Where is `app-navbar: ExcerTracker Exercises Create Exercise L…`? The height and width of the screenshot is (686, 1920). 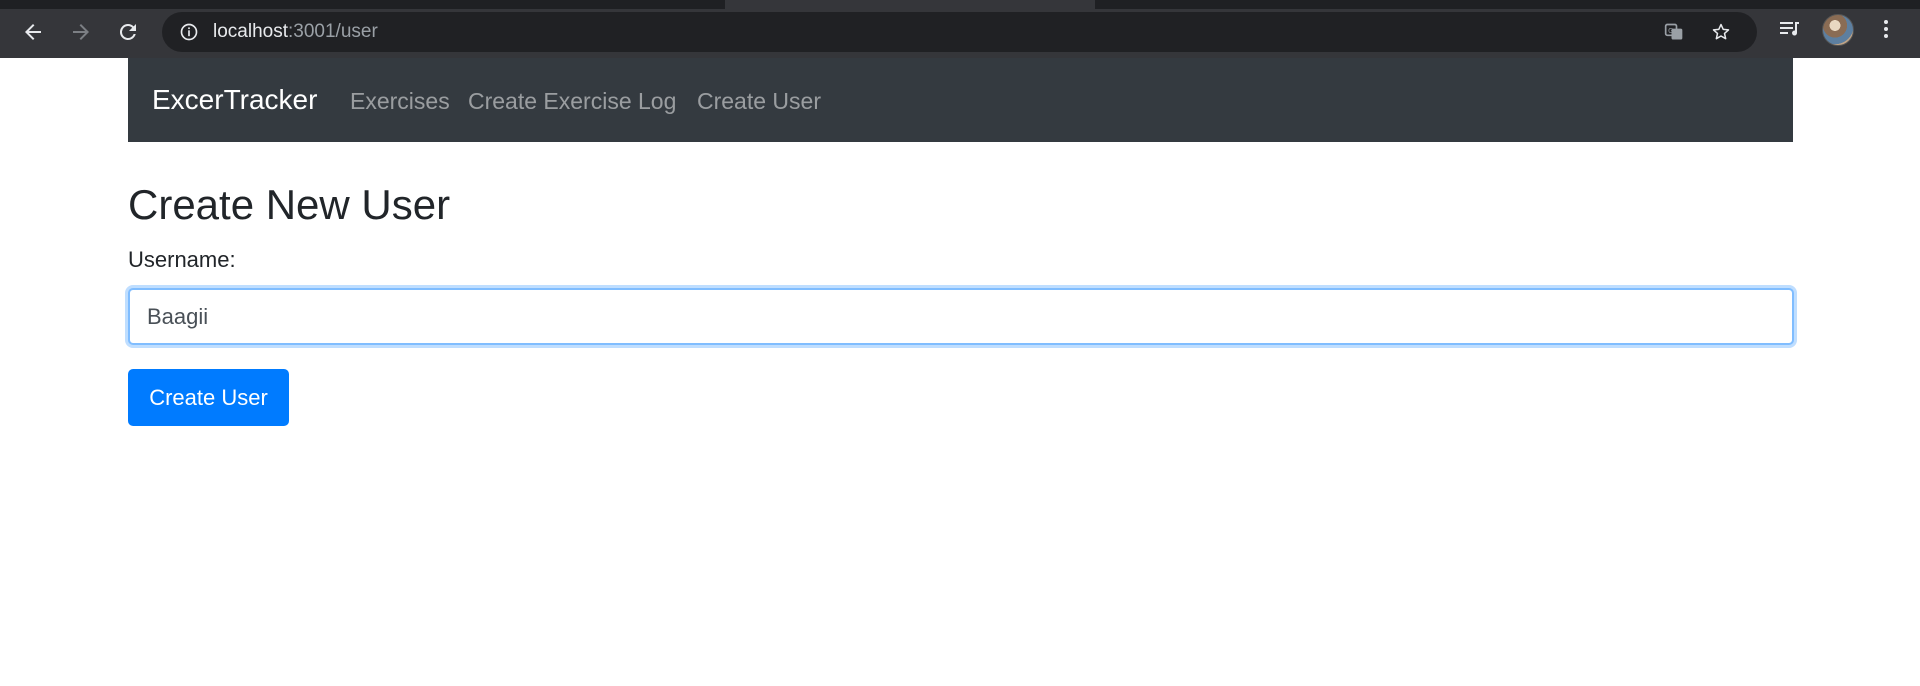 app-navbar: ExcerTracker Exercises Create Exercise L… is located at coordinates (960, 100).